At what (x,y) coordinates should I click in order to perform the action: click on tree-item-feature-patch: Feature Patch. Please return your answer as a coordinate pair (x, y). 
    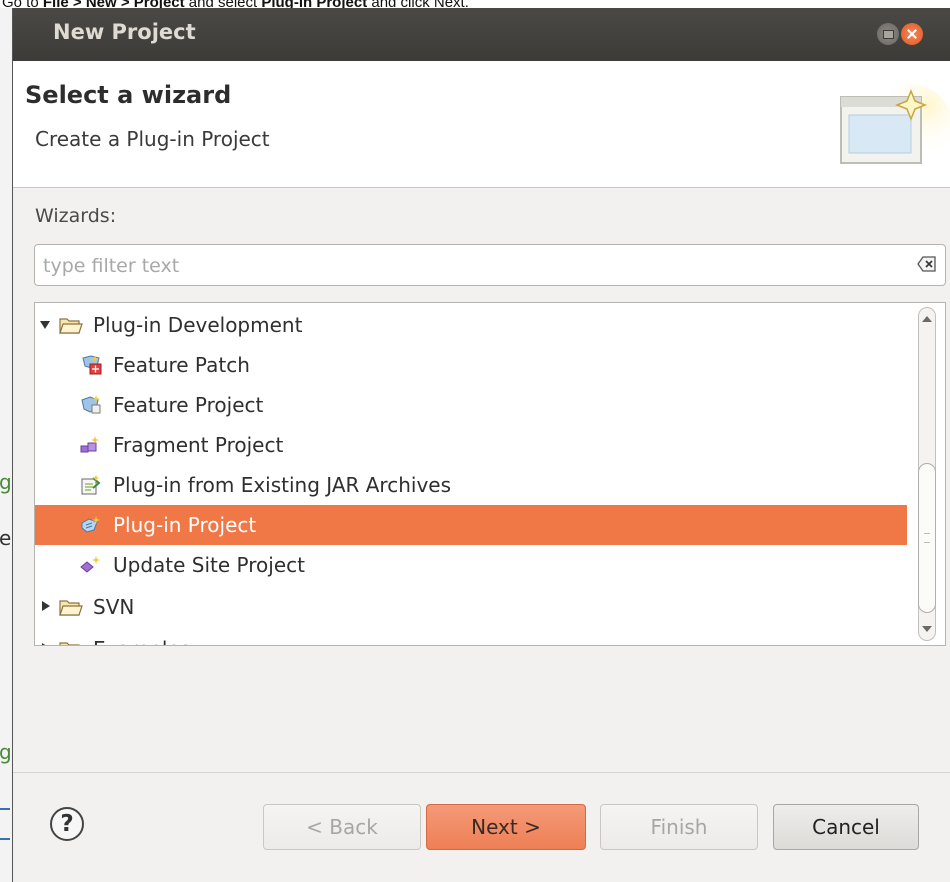
    Looking at the image, I should click on (471, 365).